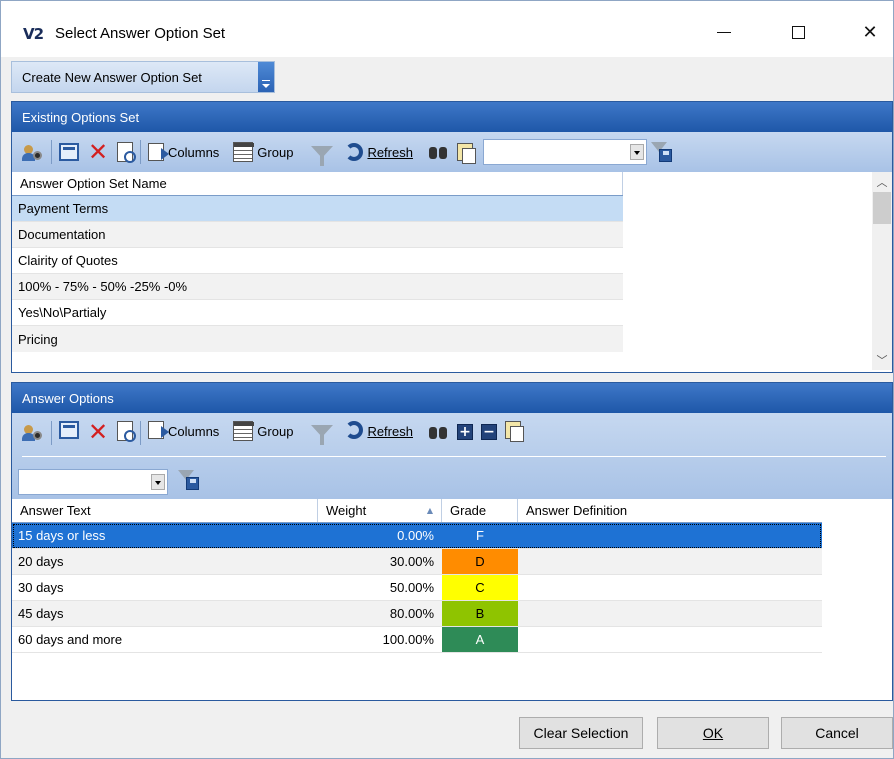 The width and height of the screenshot is (894, 759). I want to click on column-header-weight: Weight ▲, so click(380, 510).